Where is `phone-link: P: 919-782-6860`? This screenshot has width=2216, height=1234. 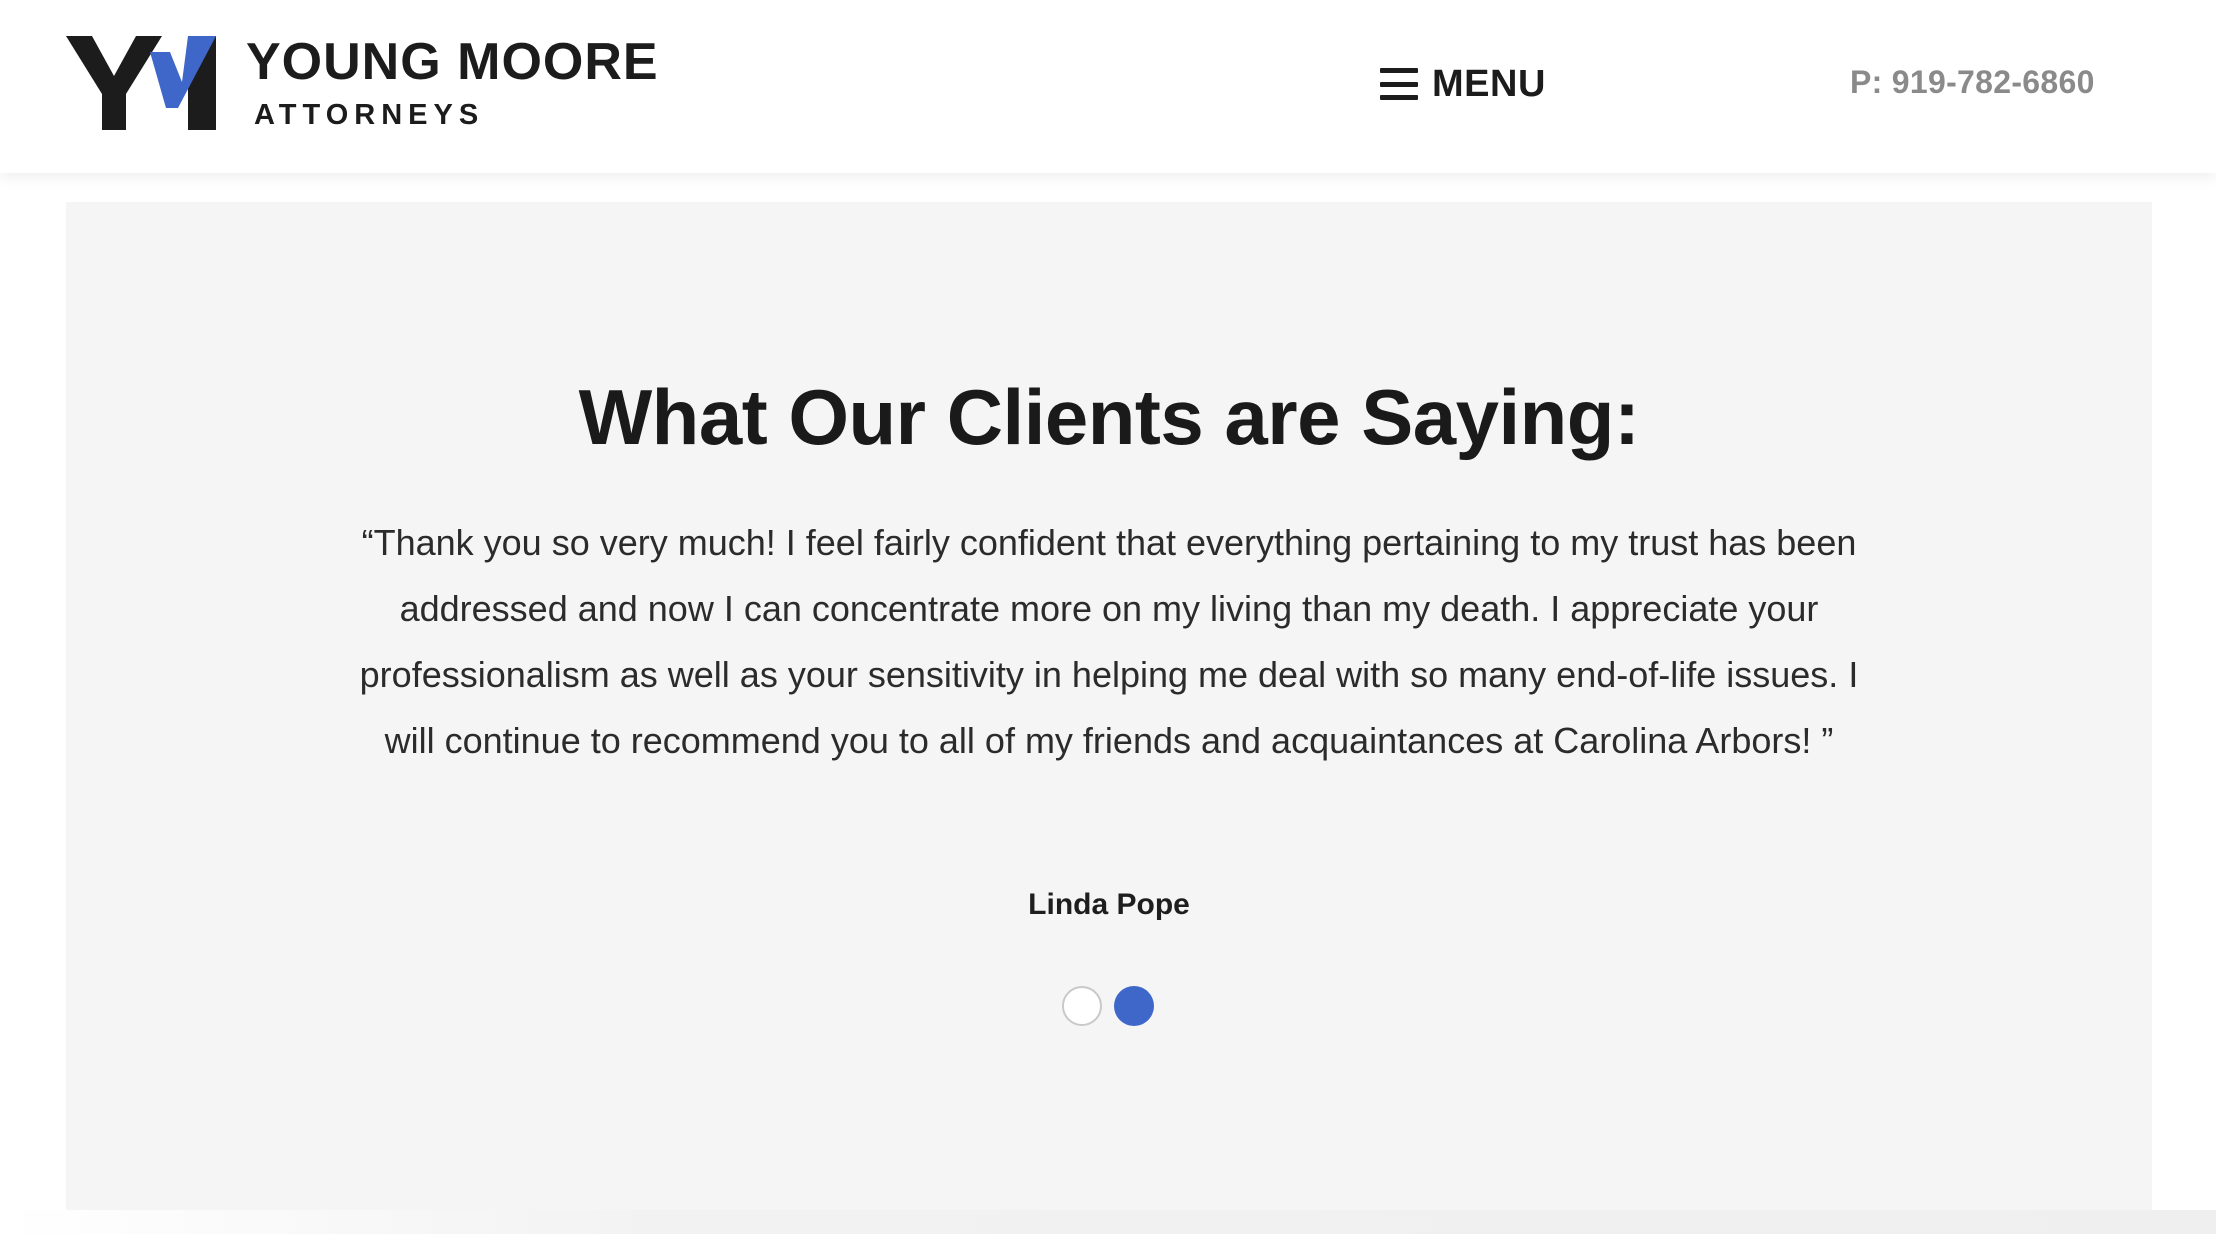 phone-link: P: 919-782-6860 is located at coordinates (1972, 82).